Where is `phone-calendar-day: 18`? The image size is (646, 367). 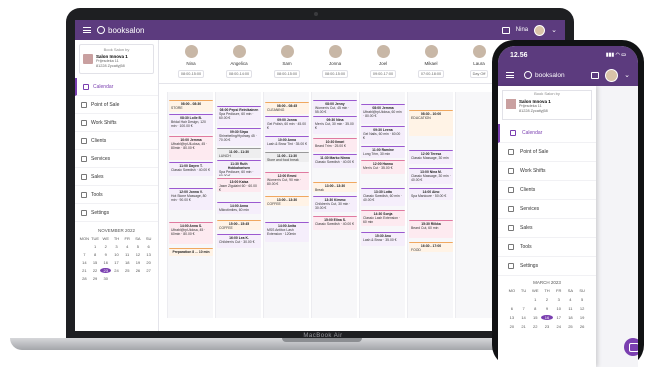 phone-calendar-day: 18 is located at coordinates (571, 317).